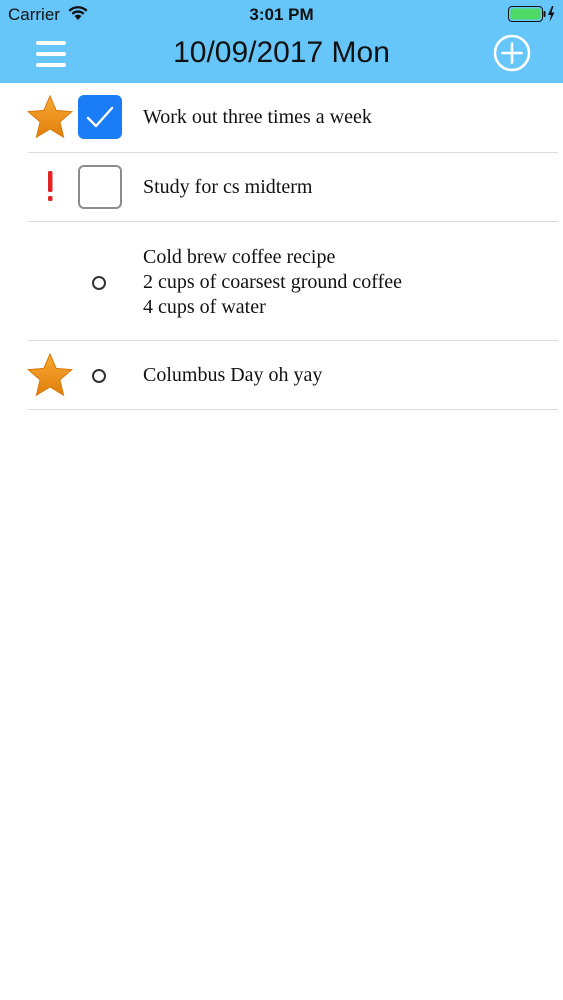 This screenshot has height=1000, width=563. I want to click on task-line: Columbus Day oh yay, so click(233, 375).